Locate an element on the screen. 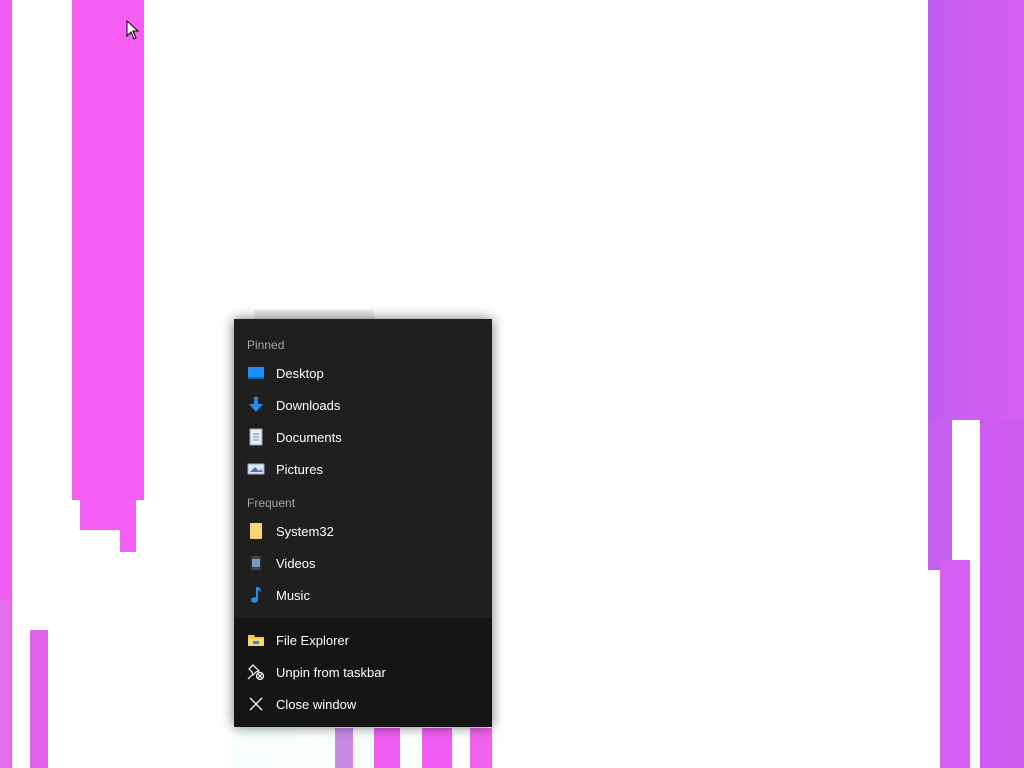 The width and height of the screenshot is (1024, 768). pinned-item-documents: Documents is located at coordinates (363, 437).